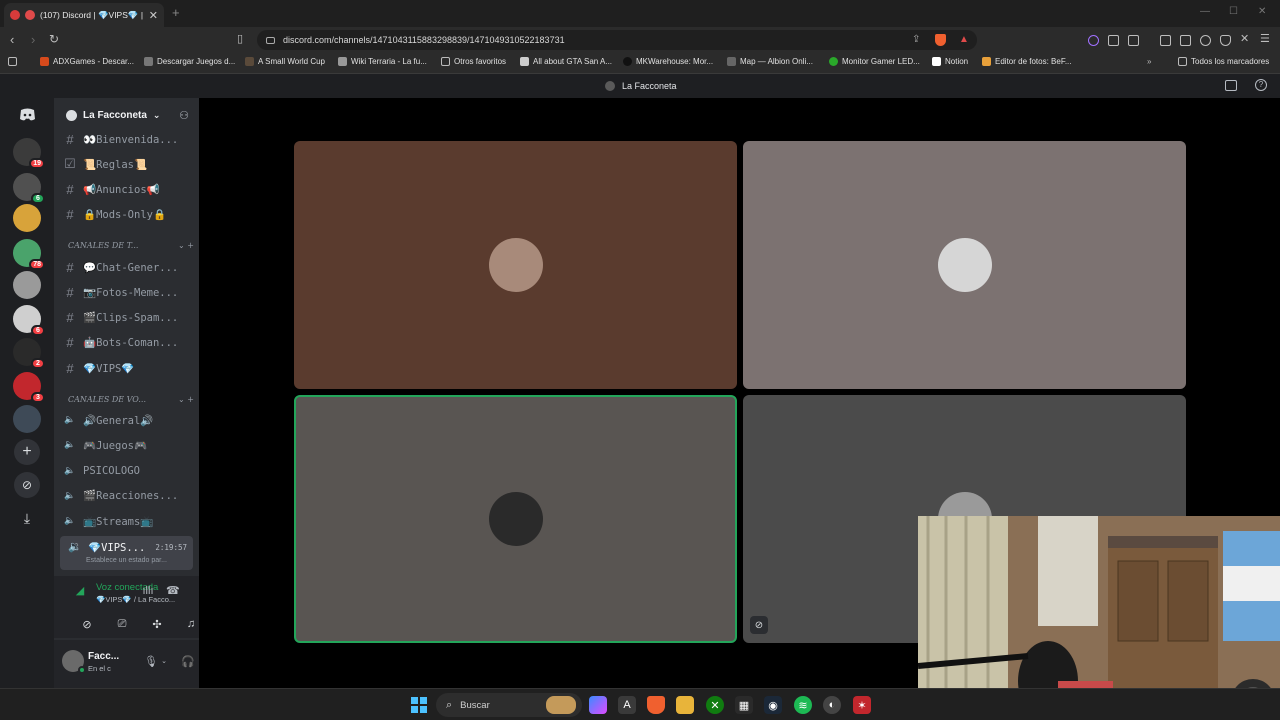 This screenshot has width=1280, height=720. What do you see at coordinates (27, 485) in the screenshot?
I see `discover-icon: ⊘` at bounding box center [27, 485].